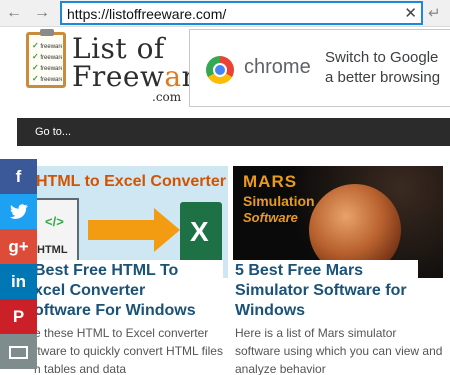 The height and width of the screenshot is (375, 450). Describe the element at coordinates (56, 232) in the screenshot. I see `html-document-icon: </> HTML` at that location.